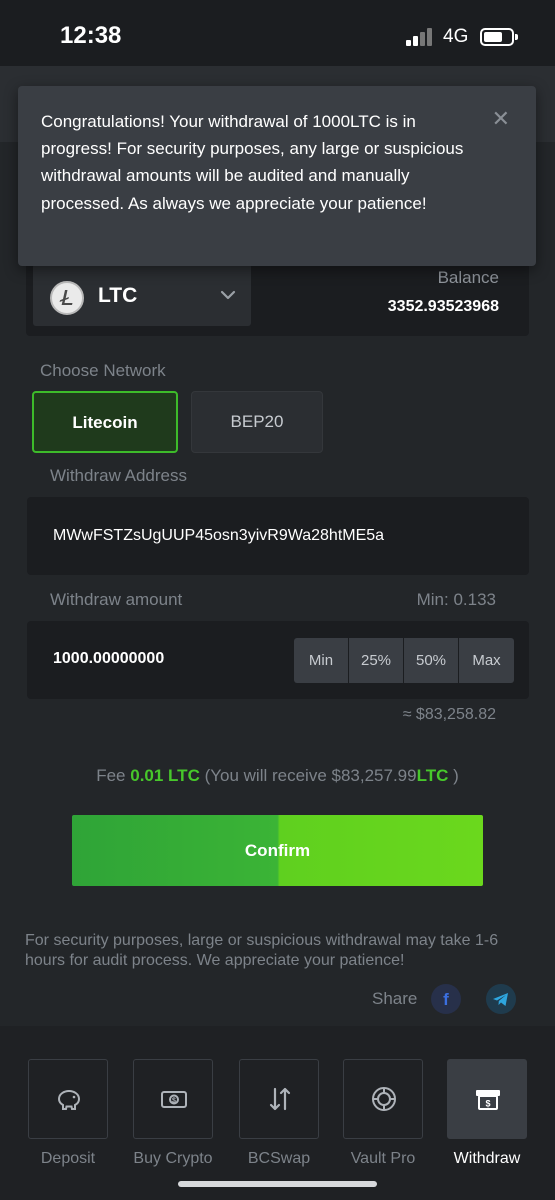 The image size is (555, 1200). What do you see at coordinates (376, 660) in the screenshot?
I see `amount-25-button: 25%` at bounding box center [376, 660].